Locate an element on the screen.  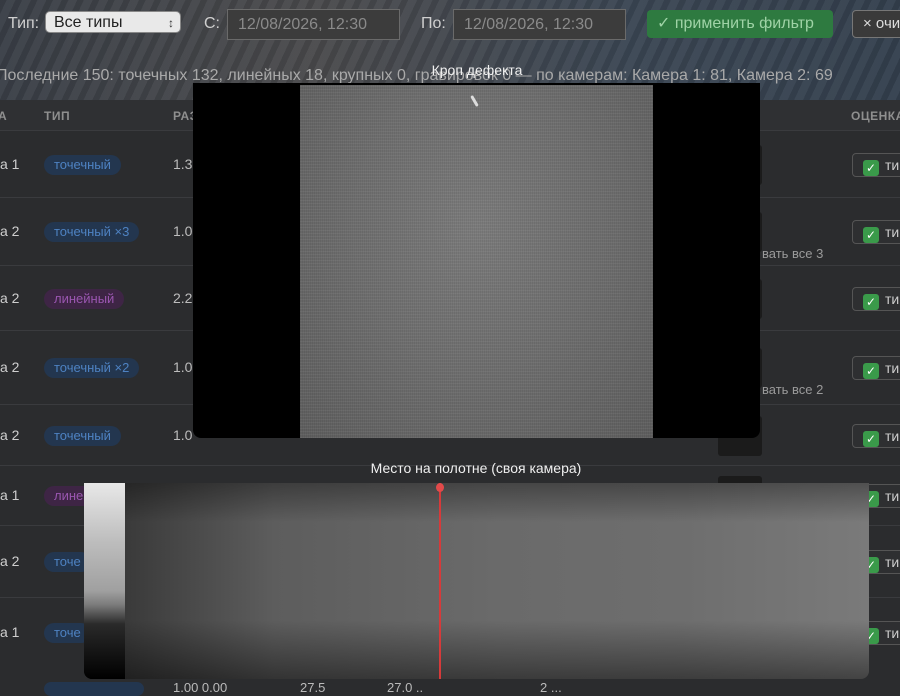
from-date-input: 12/08/2026, 12:30 is located at coordinates (313, 24).